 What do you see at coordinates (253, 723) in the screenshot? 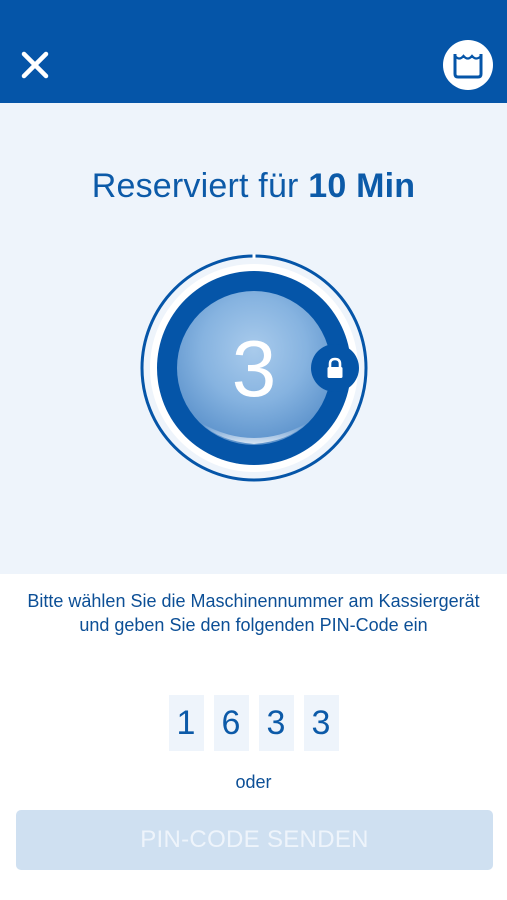
I see `pin-code: 1 6 3 3` at bounding box center [253, 723].